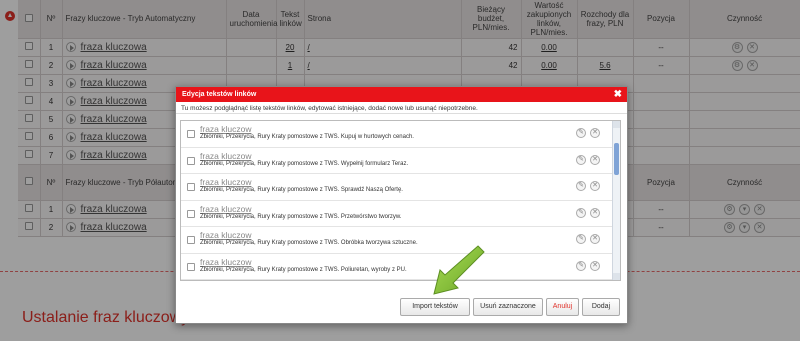 The width and height of the screenshot is (800, 341). I want to click on add-button: Dodaj, so click(601, 307).